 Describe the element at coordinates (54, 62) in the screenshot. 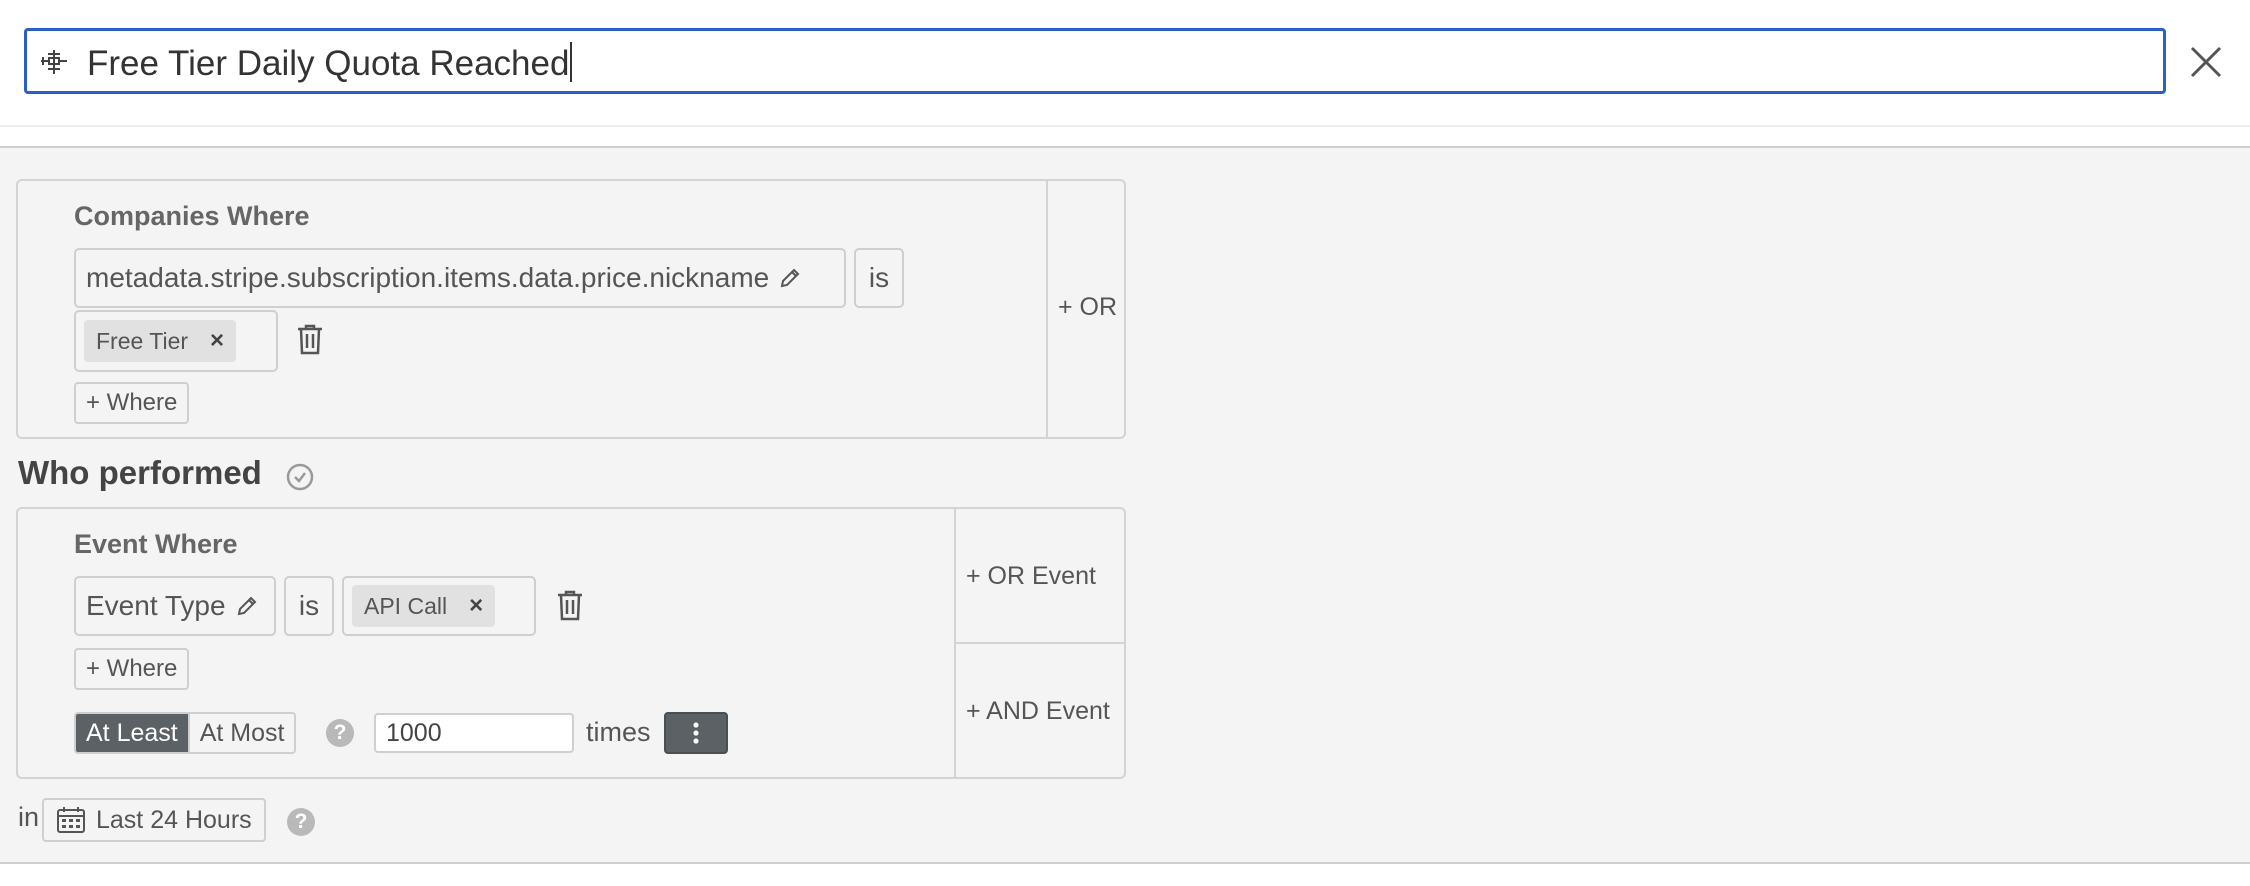

I see `segment-builder-icon` at that location.